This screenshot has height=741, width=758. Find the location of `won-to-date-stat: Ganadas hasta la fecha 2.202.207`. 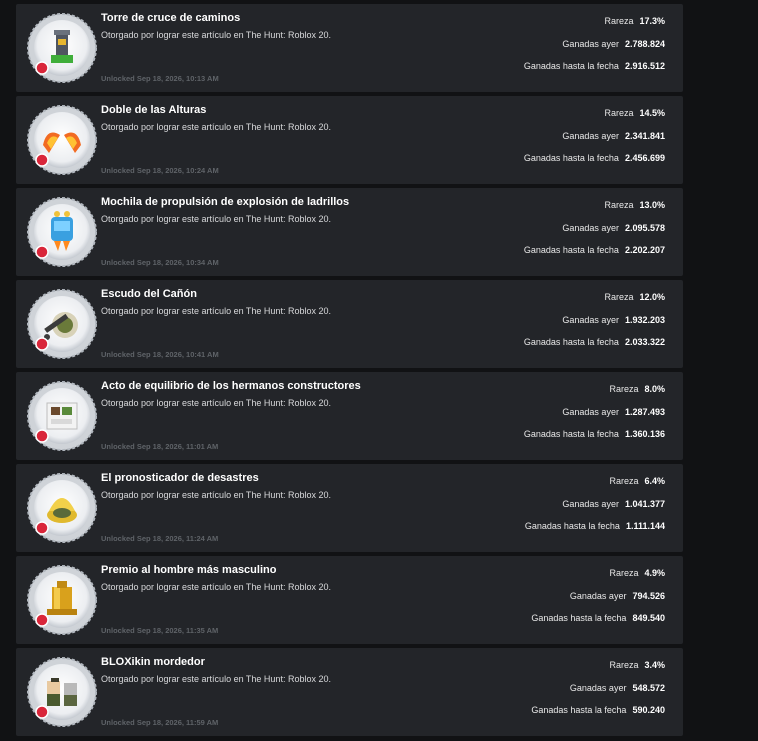

won-to-date-stat: Ganadas hasta la fecha 2.202.207 is located at coordinates (594, 250).